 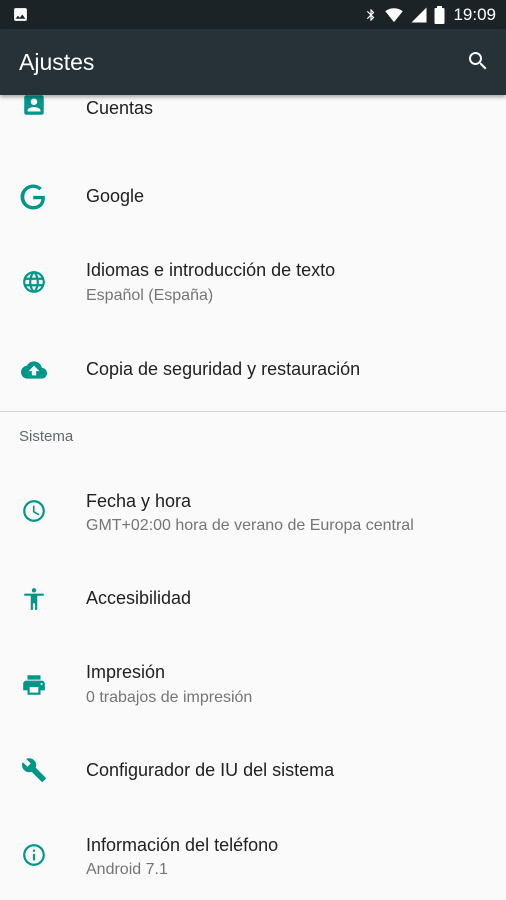 What do you see at coordinates (34, 599) in the screenshot?
I see `accessibility-icon` at bounding box center [34, 599].